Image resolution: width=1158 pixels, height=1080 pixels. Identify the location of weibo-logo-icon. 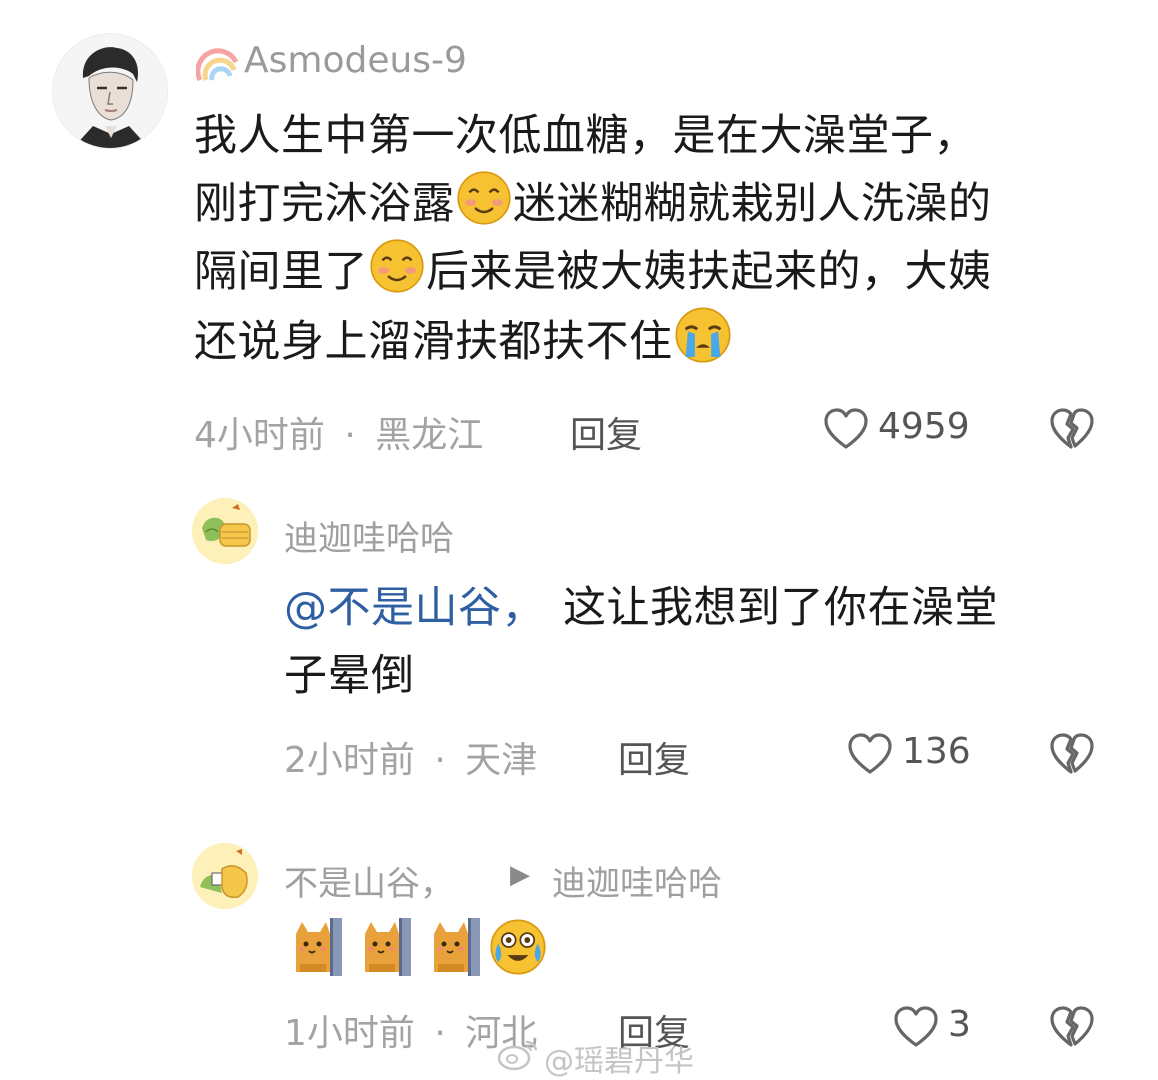
(518, 1054).